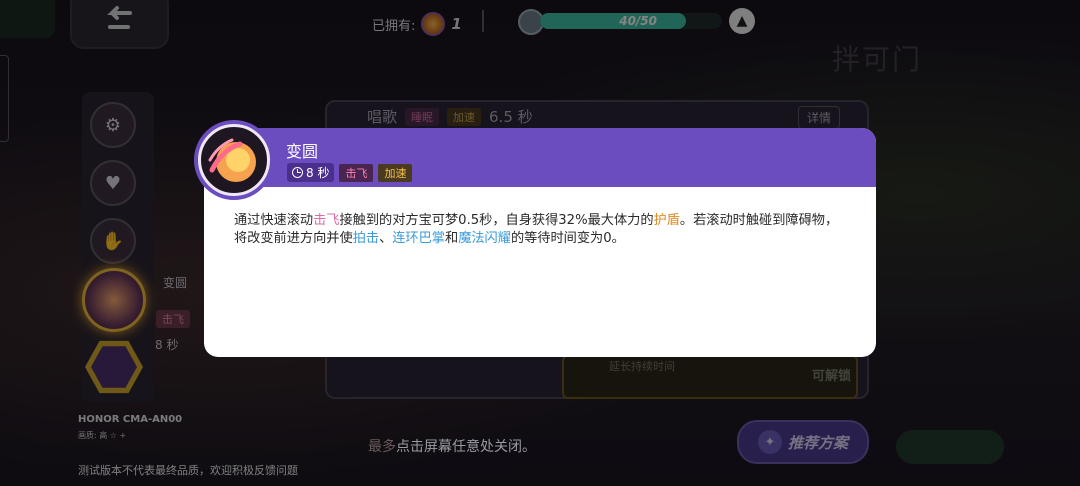 This screenshot has height=486, width=1080. What do you see at coordinates (466, 447) in the screenshot?
I see `close-hint-text: 点击屏幕任意处关闭。` at bounding box center [466, 447].